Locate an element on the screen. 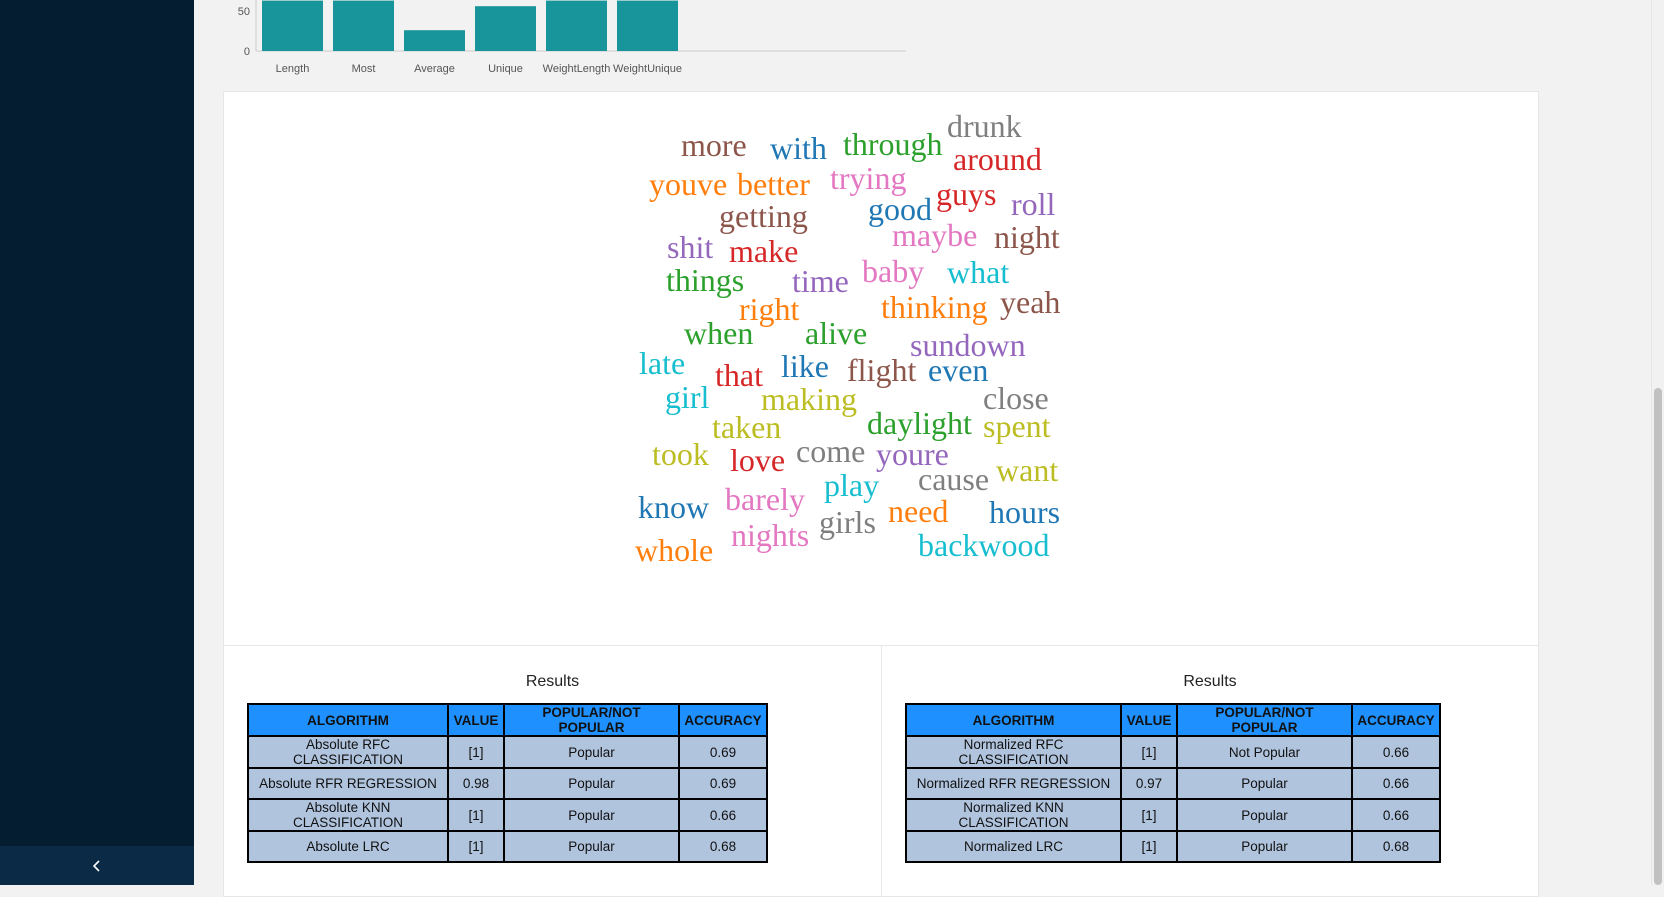  word-cloud-word: shit is located at coordinates (690, 247).